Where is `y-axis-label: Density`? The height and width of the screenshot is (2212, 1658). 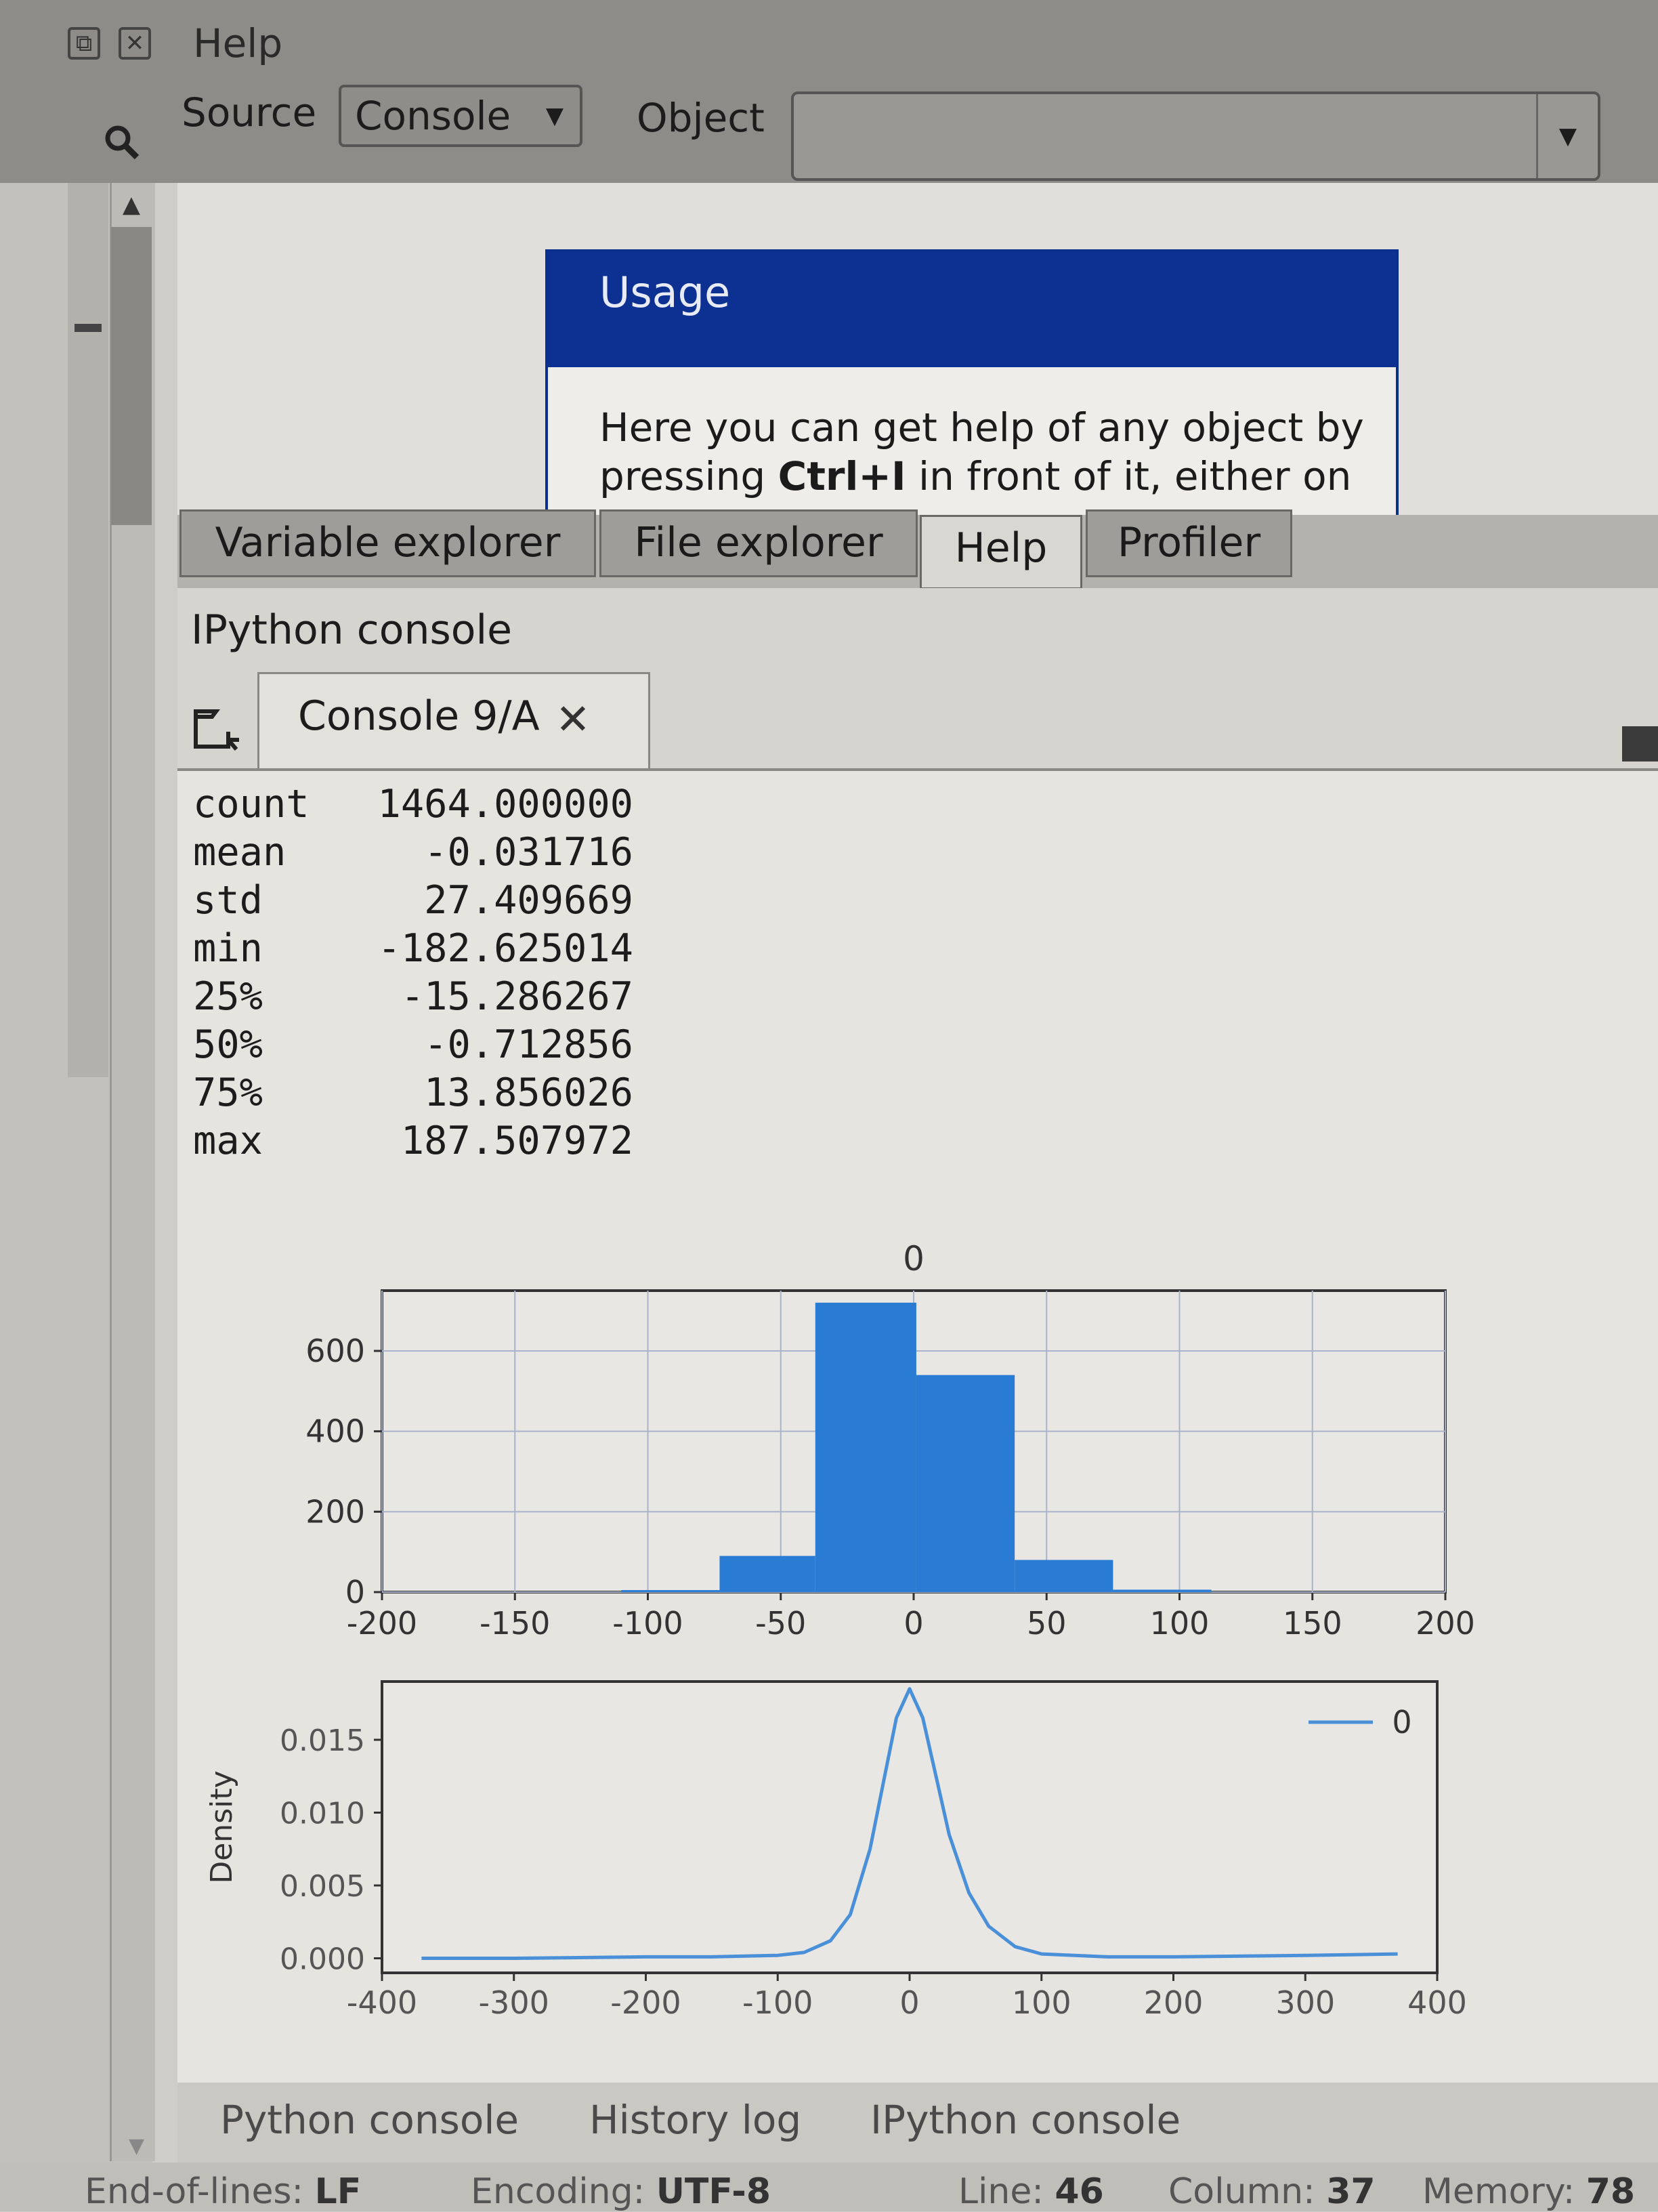 y-axis-label: Density is located at coordinates (222, 1827).